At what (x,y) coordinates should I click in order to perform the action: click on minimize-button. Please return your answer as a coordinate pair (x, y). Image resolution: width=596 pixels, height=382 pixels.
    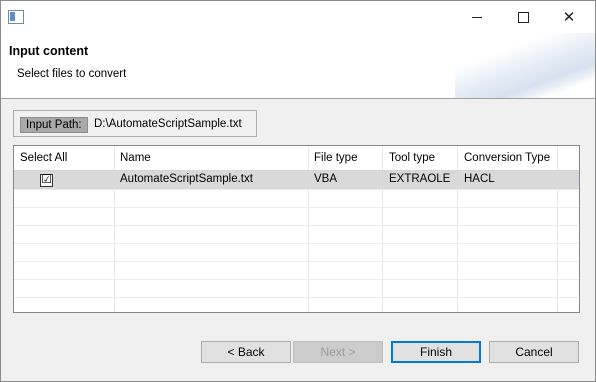
    Looking at the image, I should click on (477, 17).